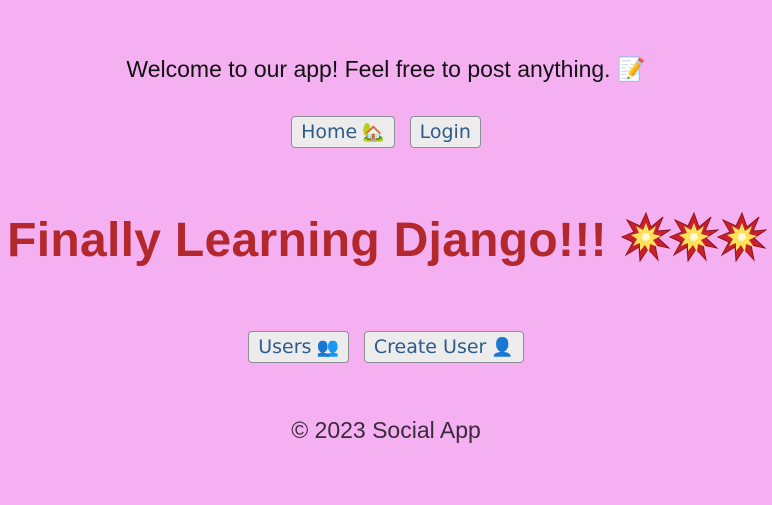 This screenshot has width=772, height=505. I want to click on users-icon: 👥, so click(327, 347).